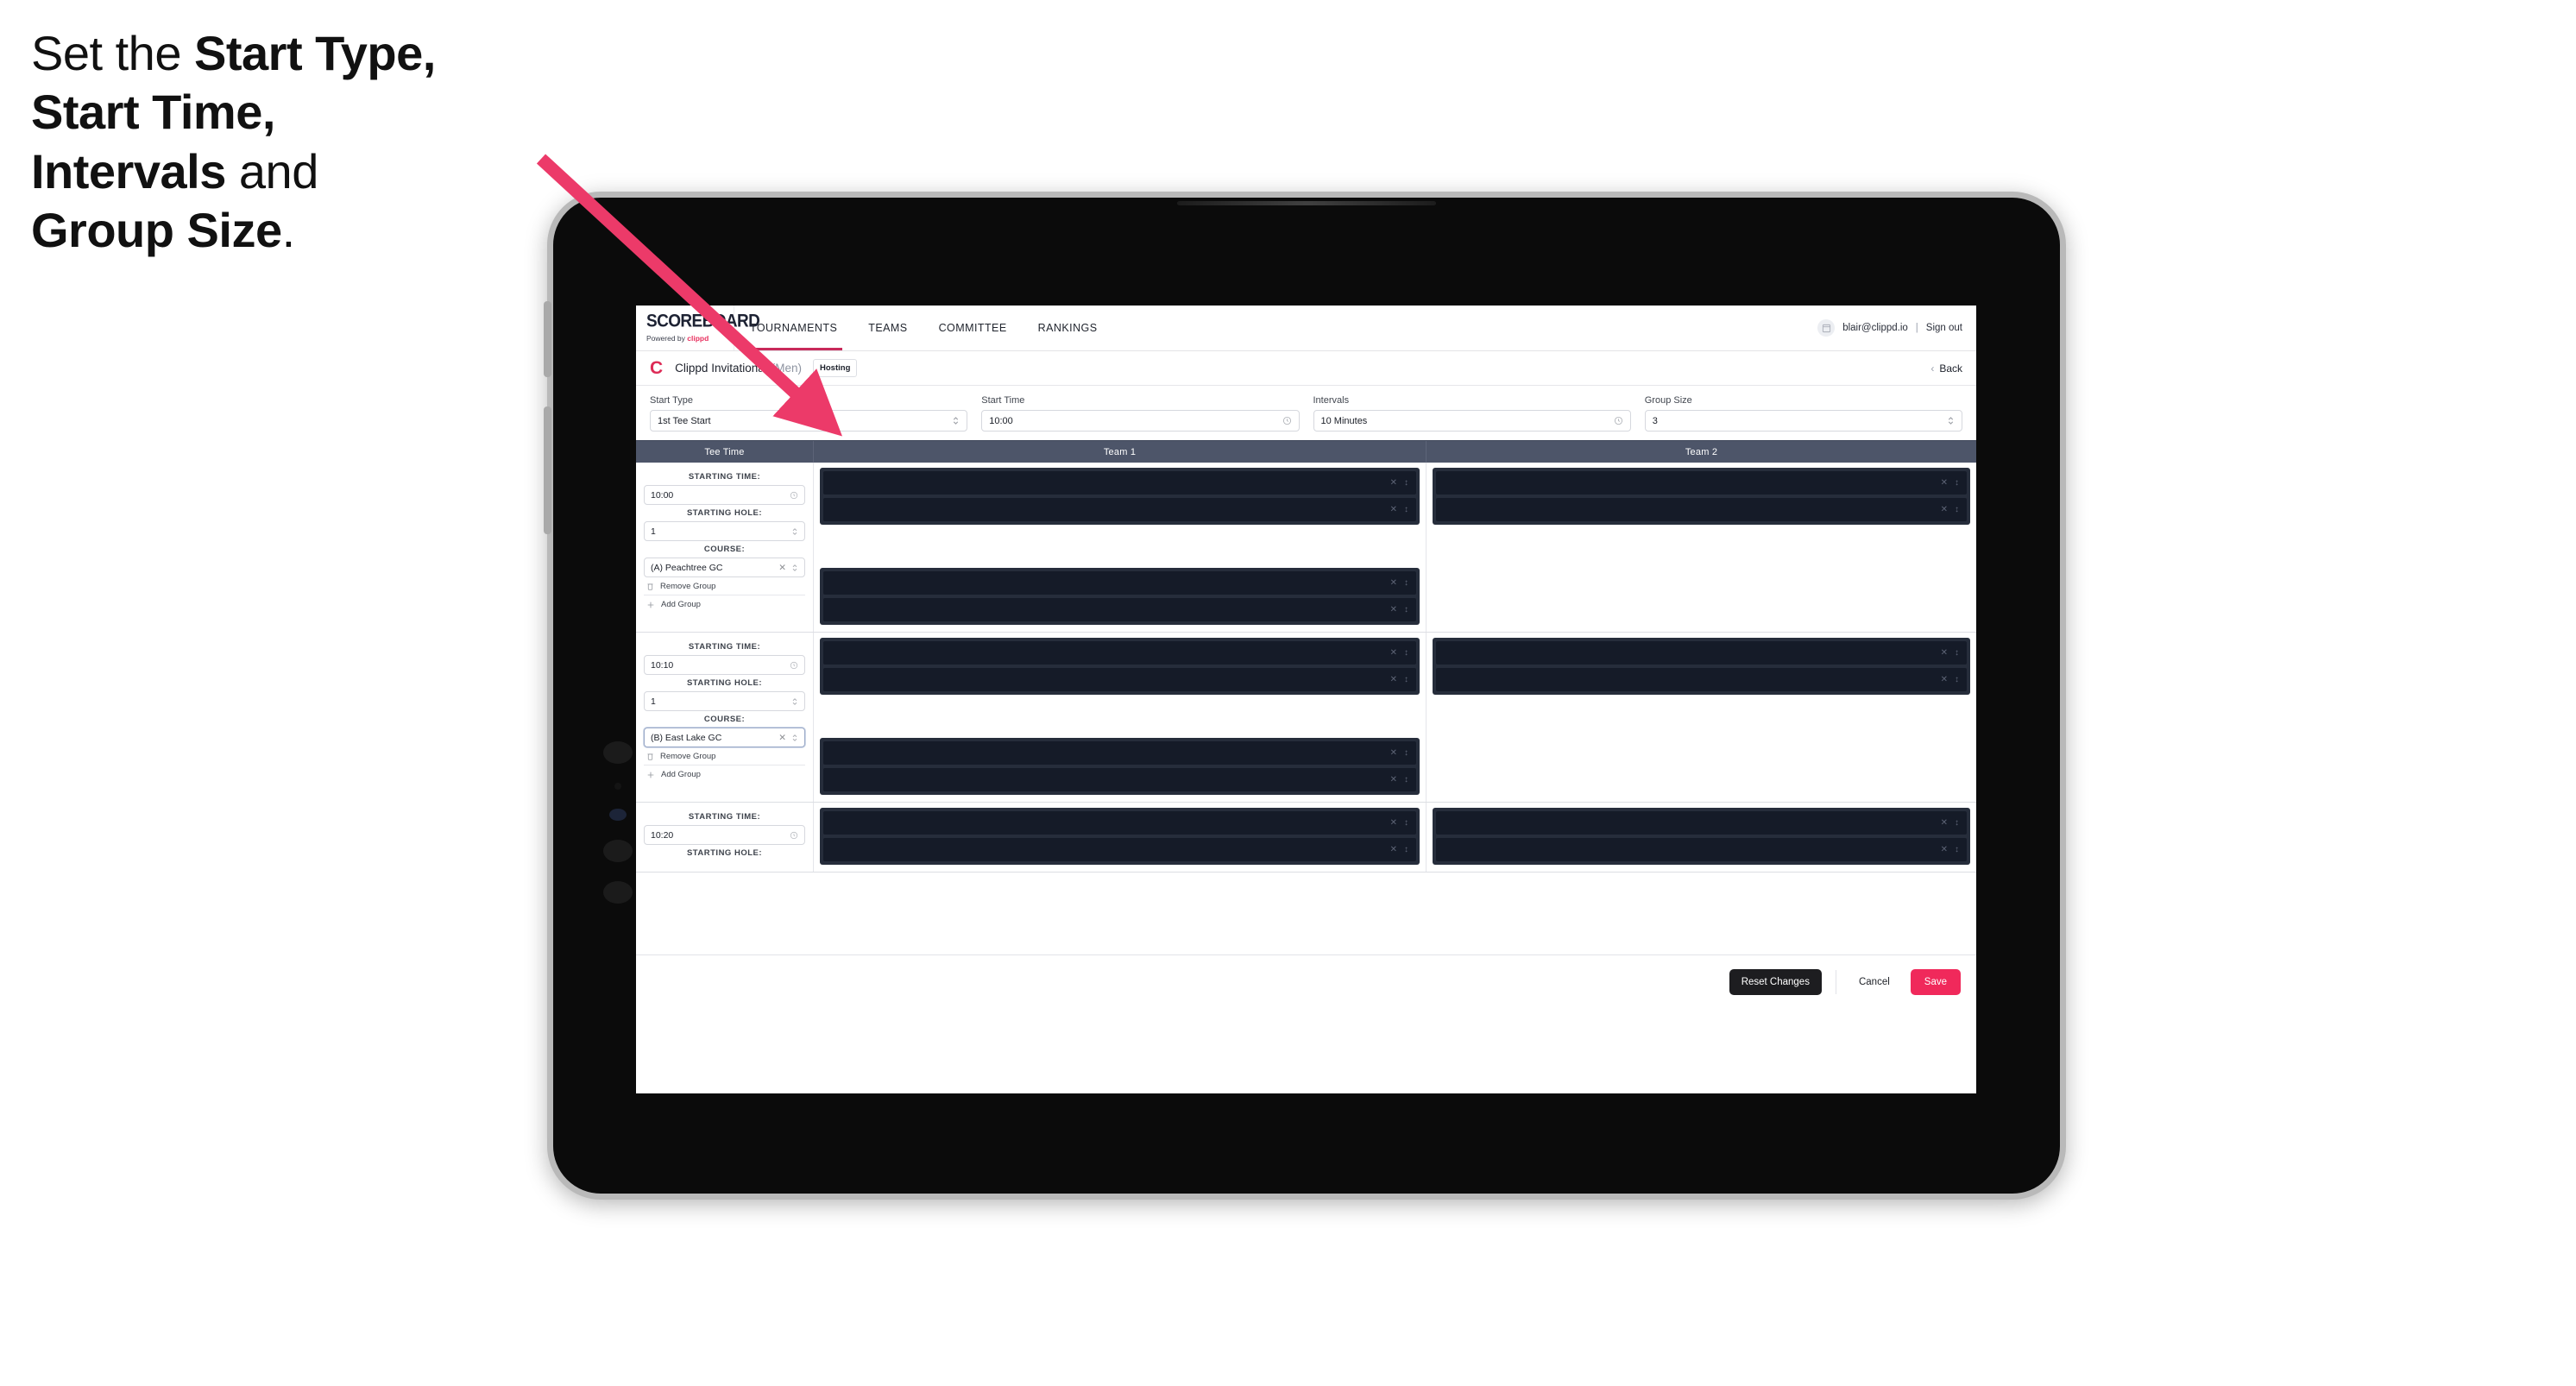 This screenshot has height=1386, width=2576. I want to click on sign-out-link: Sign out, so click(1944, 328).